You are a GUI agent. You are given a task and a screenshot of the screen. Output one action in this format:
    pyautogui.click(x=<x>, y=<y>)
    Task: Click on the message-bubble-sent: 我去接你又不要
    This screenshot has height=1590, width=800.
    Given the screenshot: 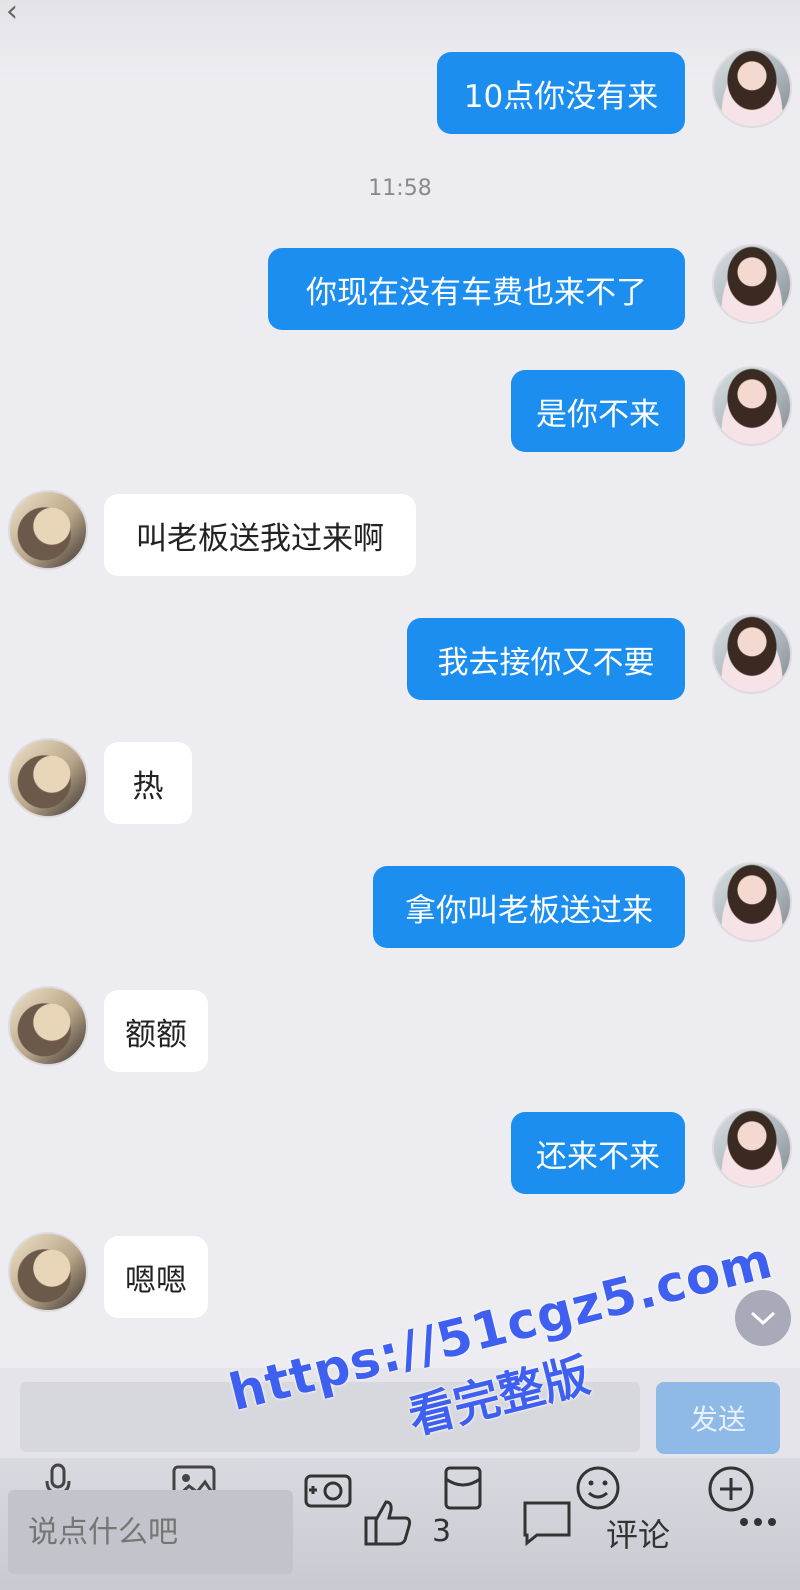 What is the action you would take?
    pyautogui.click(x=546, y=659)
    